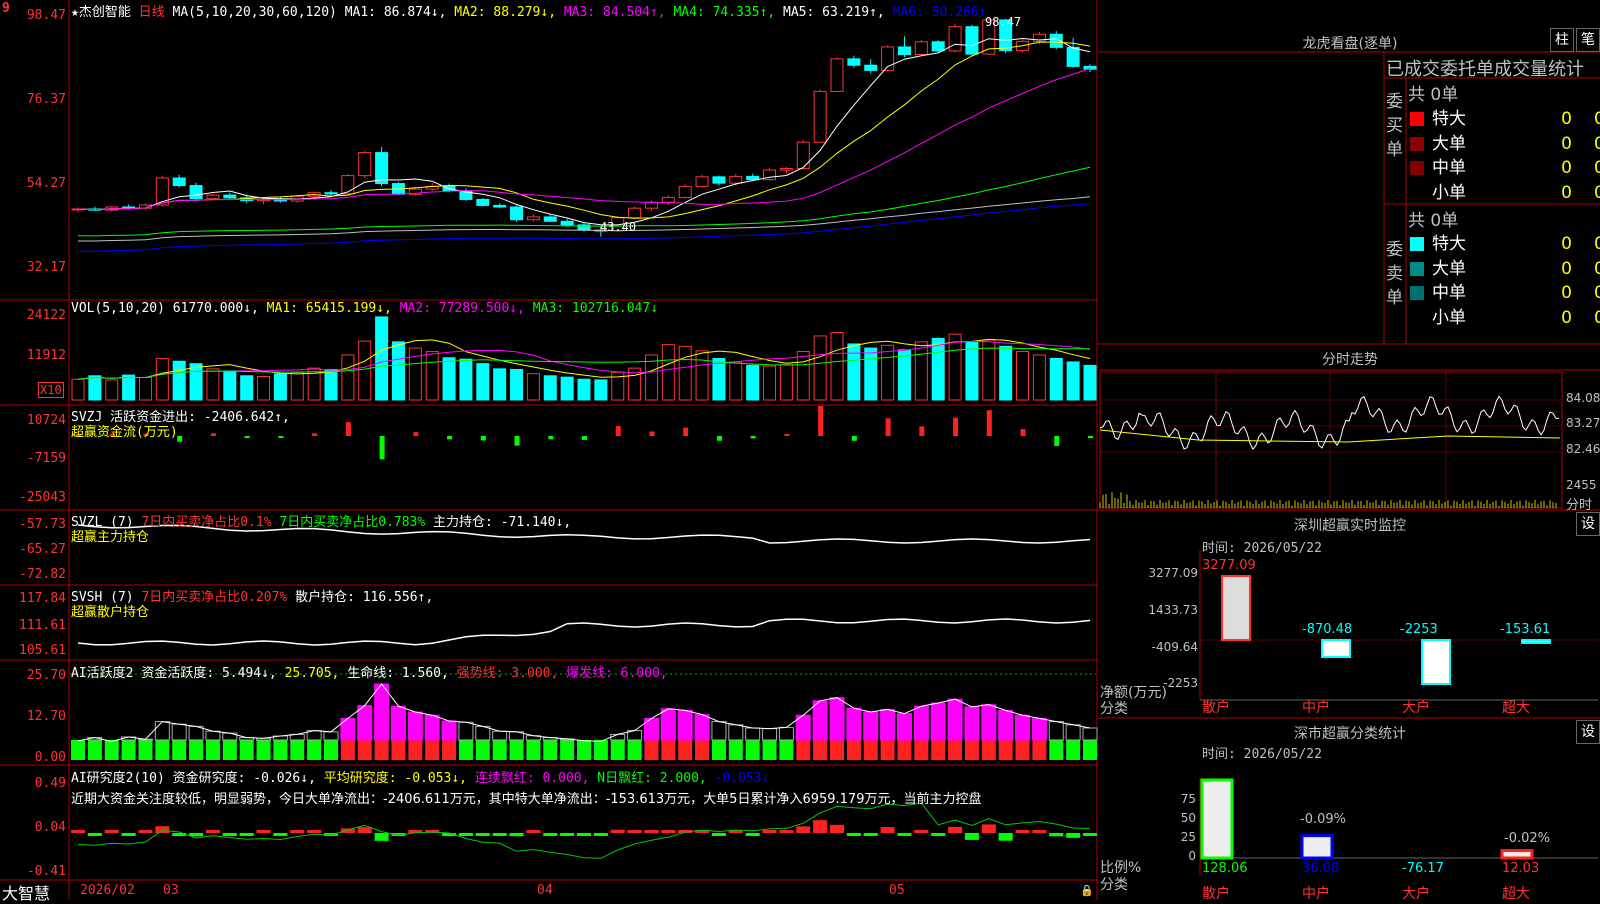  What do you see at coordinates (1588, 732) in the screenshot?
I see `sz-class-settings-button: 设` at bounding box center [1588, 732].